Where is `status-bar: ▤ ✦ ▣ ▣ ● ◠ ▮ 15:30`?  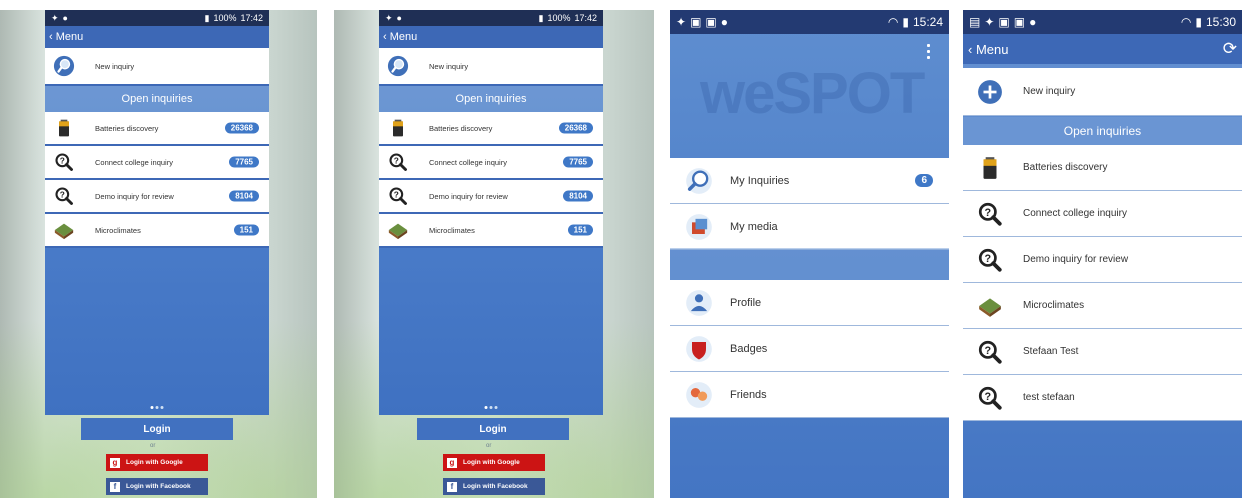 status-bar: ▤ ✦ ▣ ▣ ● ◠ ▮ 15:30 is located at coordinates (1102, 22).